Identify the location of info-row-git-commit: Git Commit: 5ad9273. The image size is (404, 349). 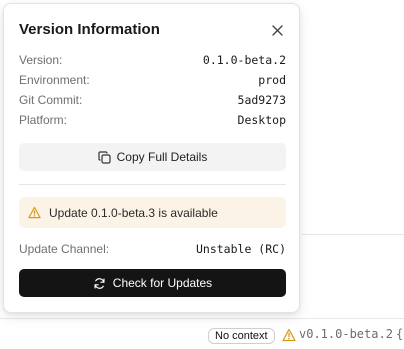
(152, 100).